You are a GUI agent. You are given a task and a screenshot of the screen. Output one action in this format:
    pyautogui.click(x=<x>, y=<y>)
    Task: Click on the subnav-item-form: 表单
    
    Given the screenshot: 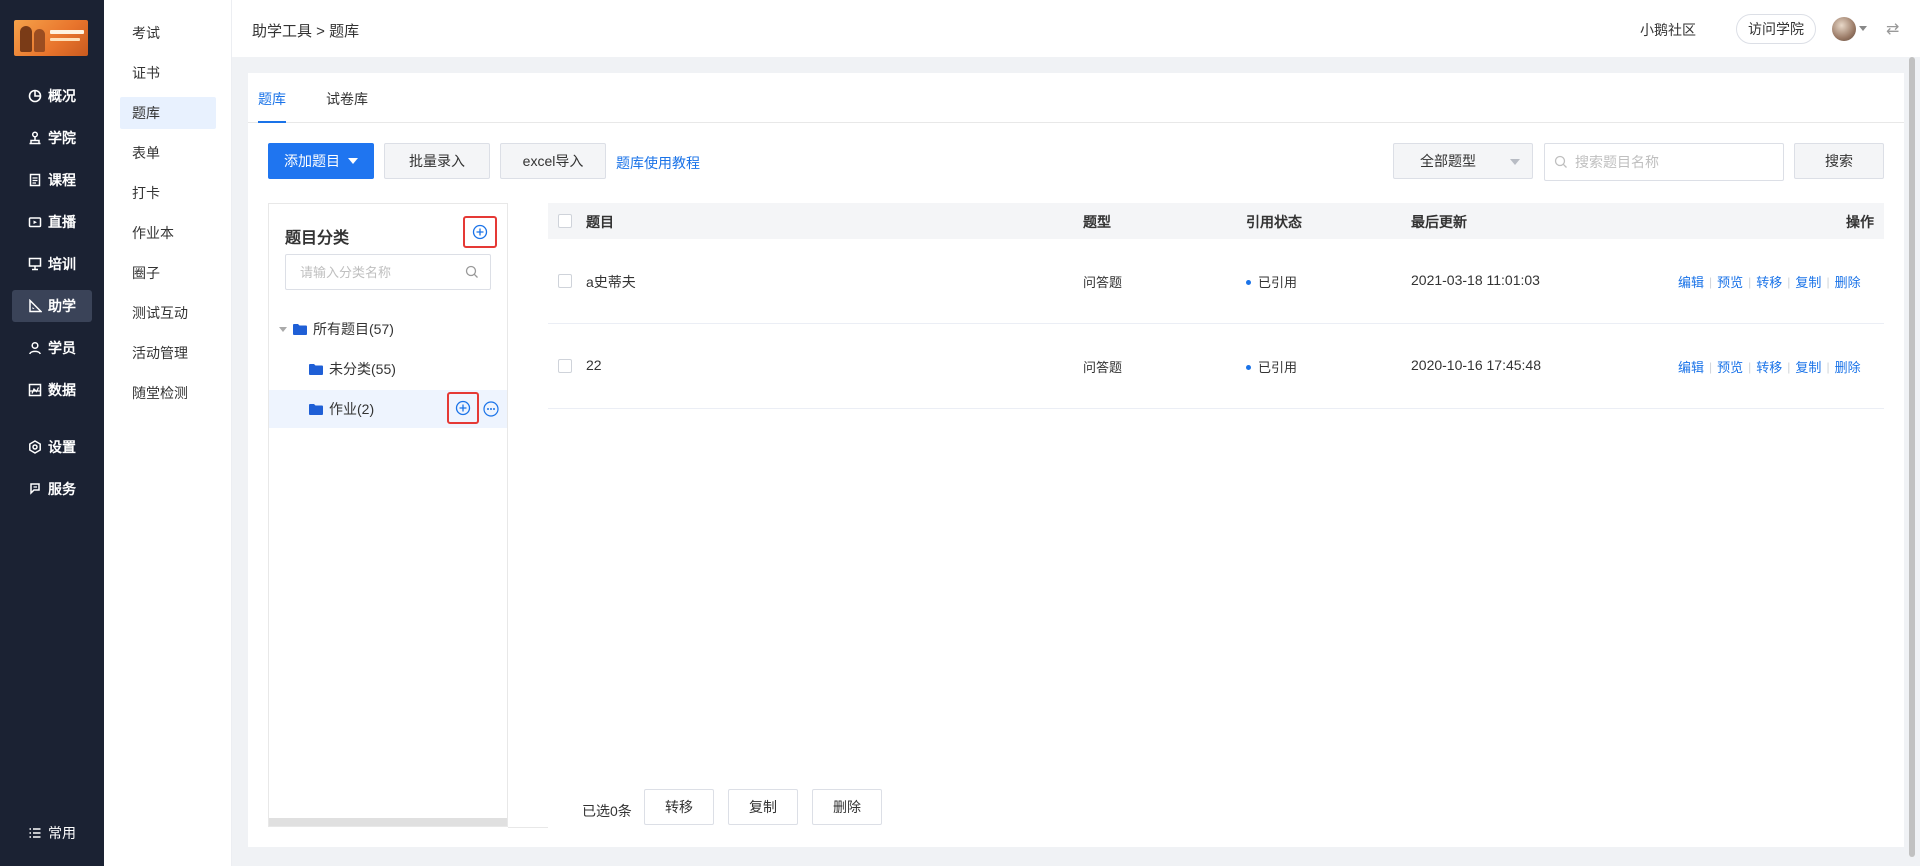 What is the action you would take?
    pyautogui.click(x=168, y=153)
    